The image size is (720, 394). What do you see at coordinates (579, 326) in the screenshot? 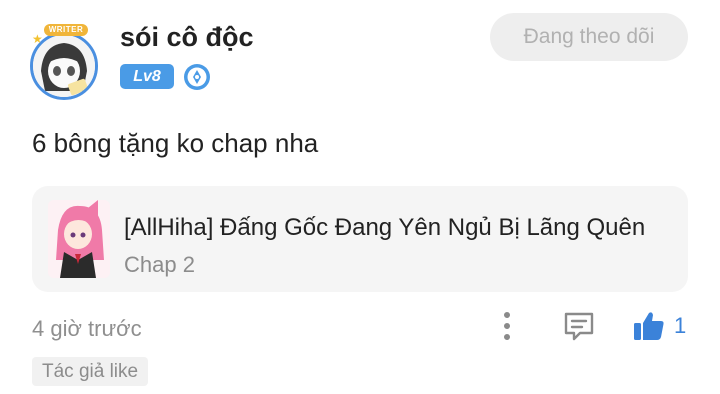
I see `comment-icon` at bounding box center [579, 326].